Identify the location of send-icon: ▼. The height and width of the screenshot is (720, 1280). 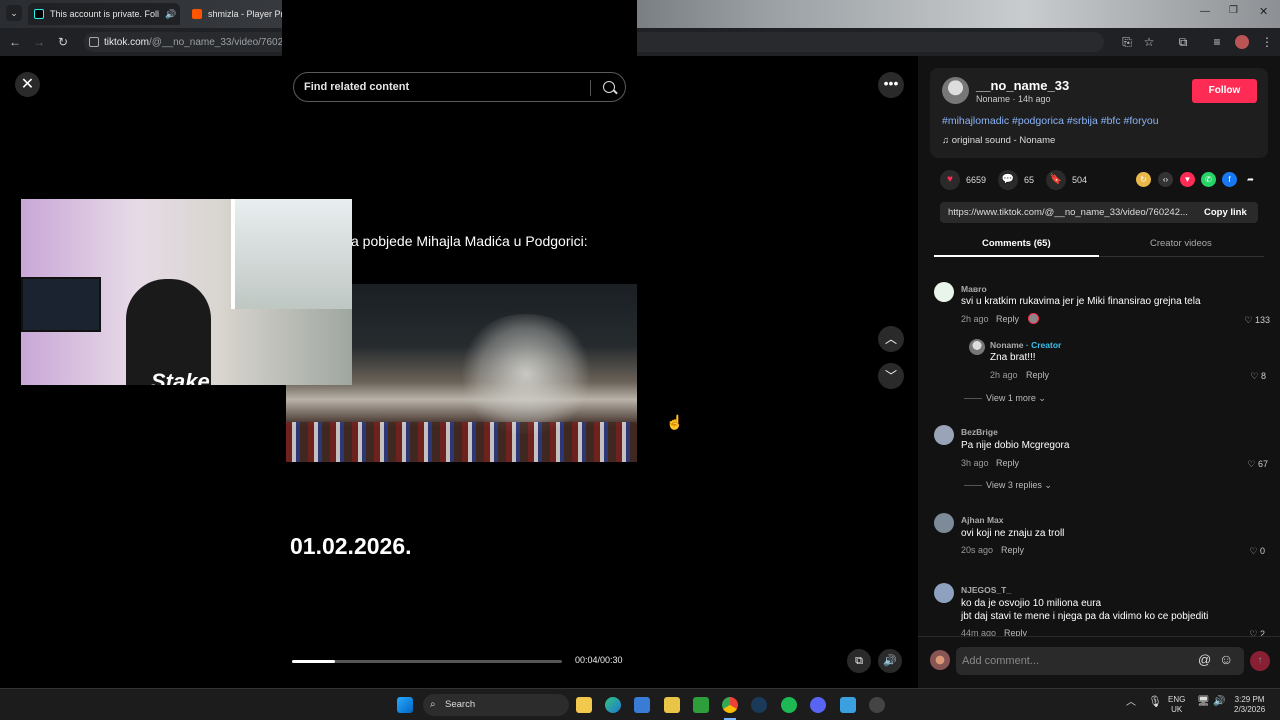
(1187, 179).